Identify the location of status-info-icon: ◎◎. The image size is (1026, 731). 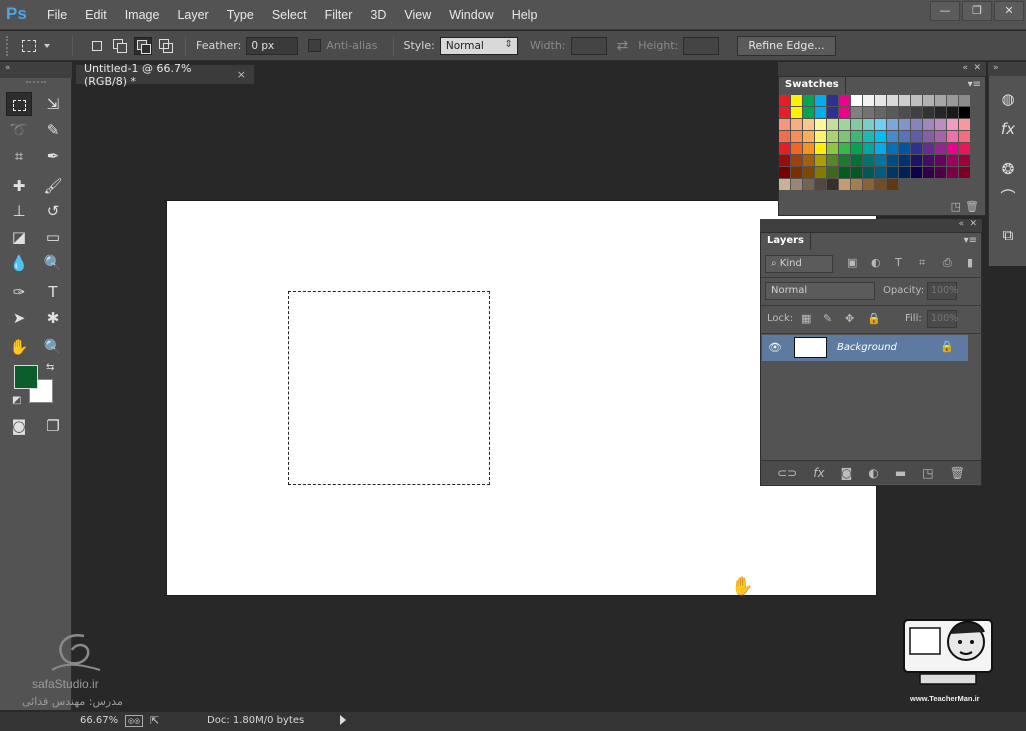
(134, 721).